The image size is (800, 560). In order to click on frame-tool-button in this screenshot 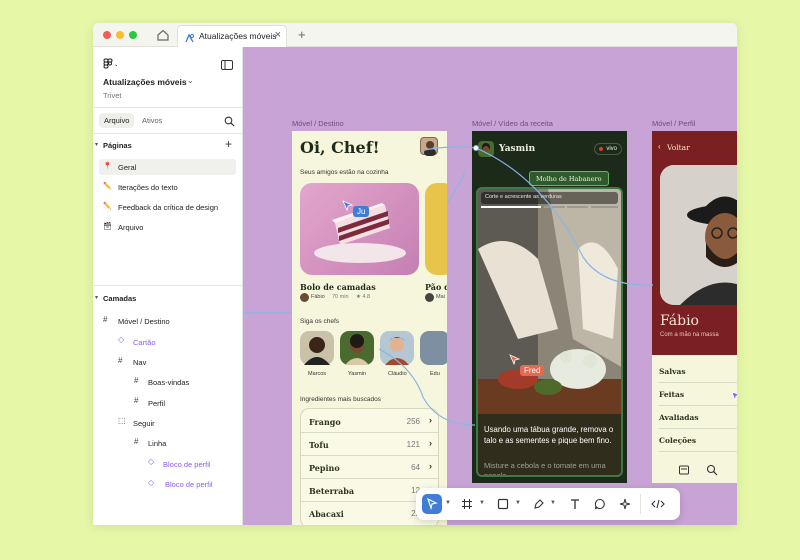, I will do `click(467, 504)`.